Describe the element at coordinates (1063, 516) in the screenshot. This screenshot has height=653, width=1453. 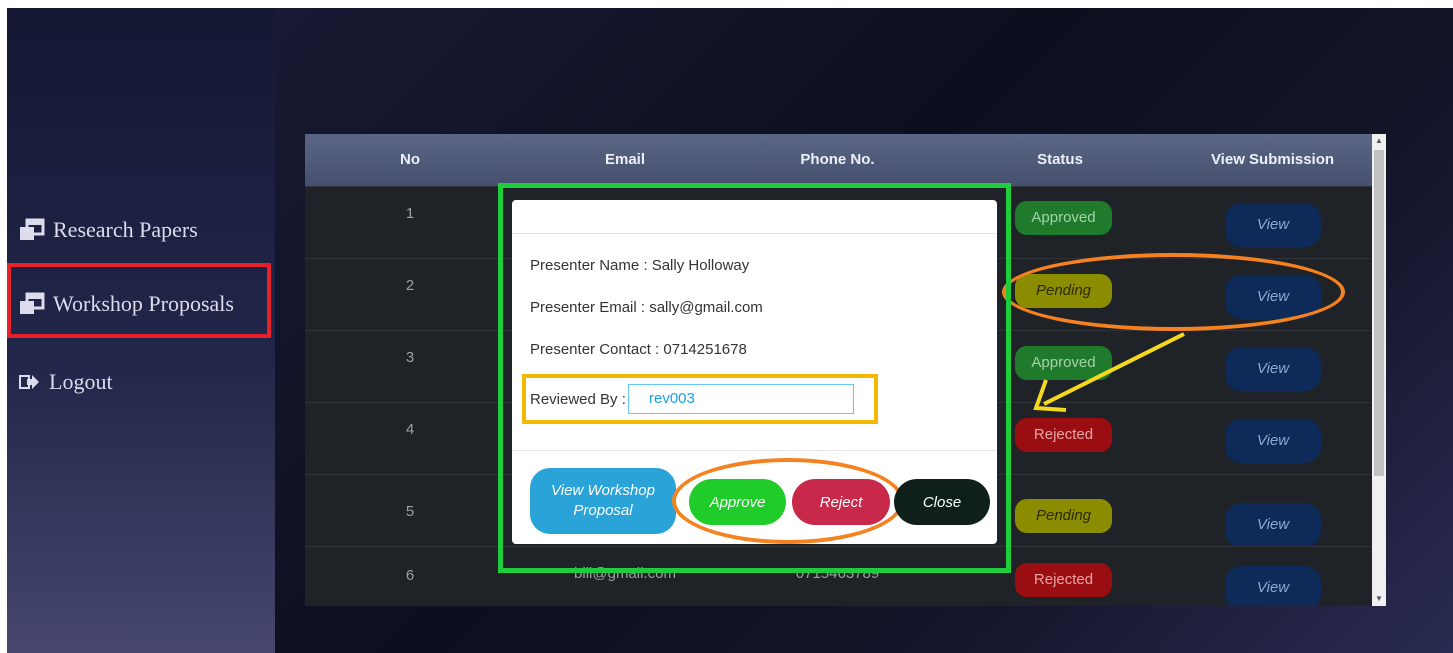
I see `status-badge: Pending` at that location.